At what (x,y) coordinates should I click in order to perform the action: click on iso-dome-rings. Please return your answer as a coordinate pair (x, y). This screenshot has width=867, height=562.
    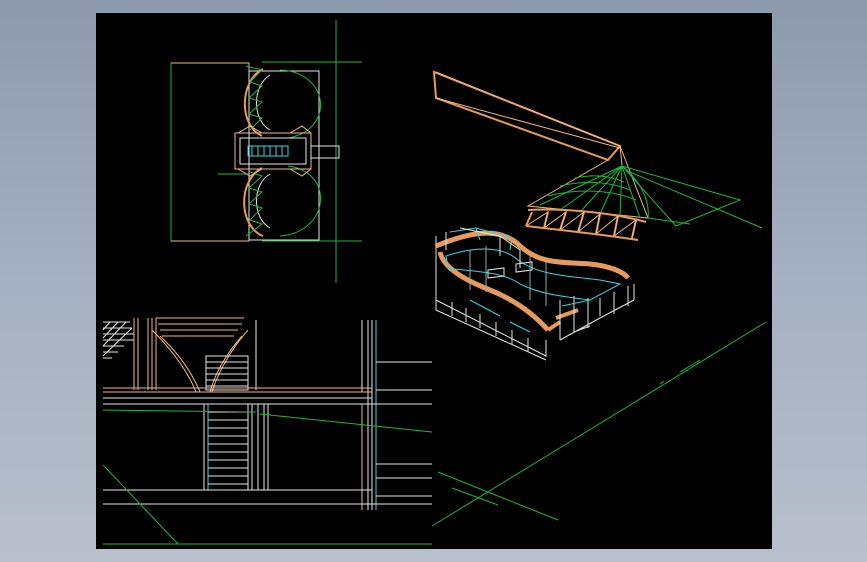
    Looking at the image, I should click on (592, 188).